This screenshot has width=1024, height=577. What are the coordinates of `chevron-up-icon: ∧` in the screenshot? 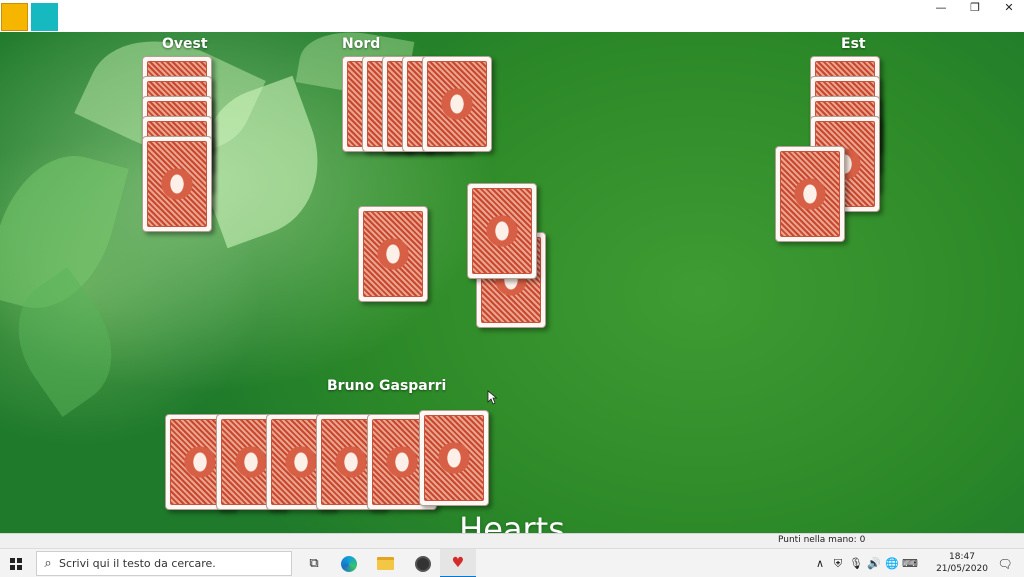 It's located at (820, 563).